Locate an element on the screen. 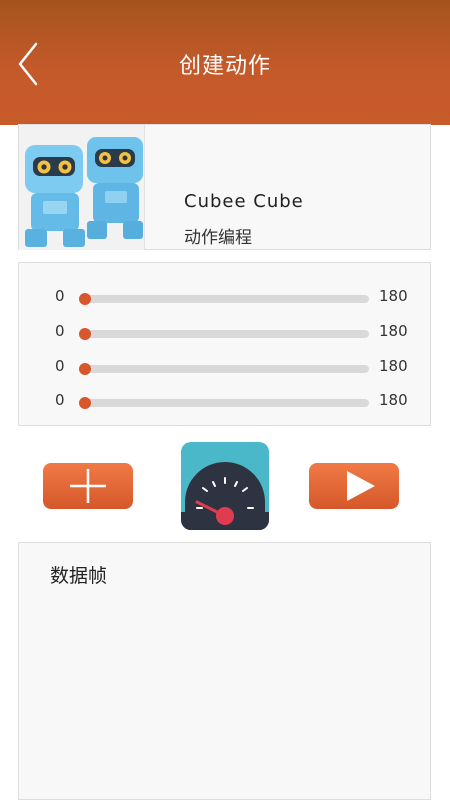  play-button is located at coordinates (354, 486).